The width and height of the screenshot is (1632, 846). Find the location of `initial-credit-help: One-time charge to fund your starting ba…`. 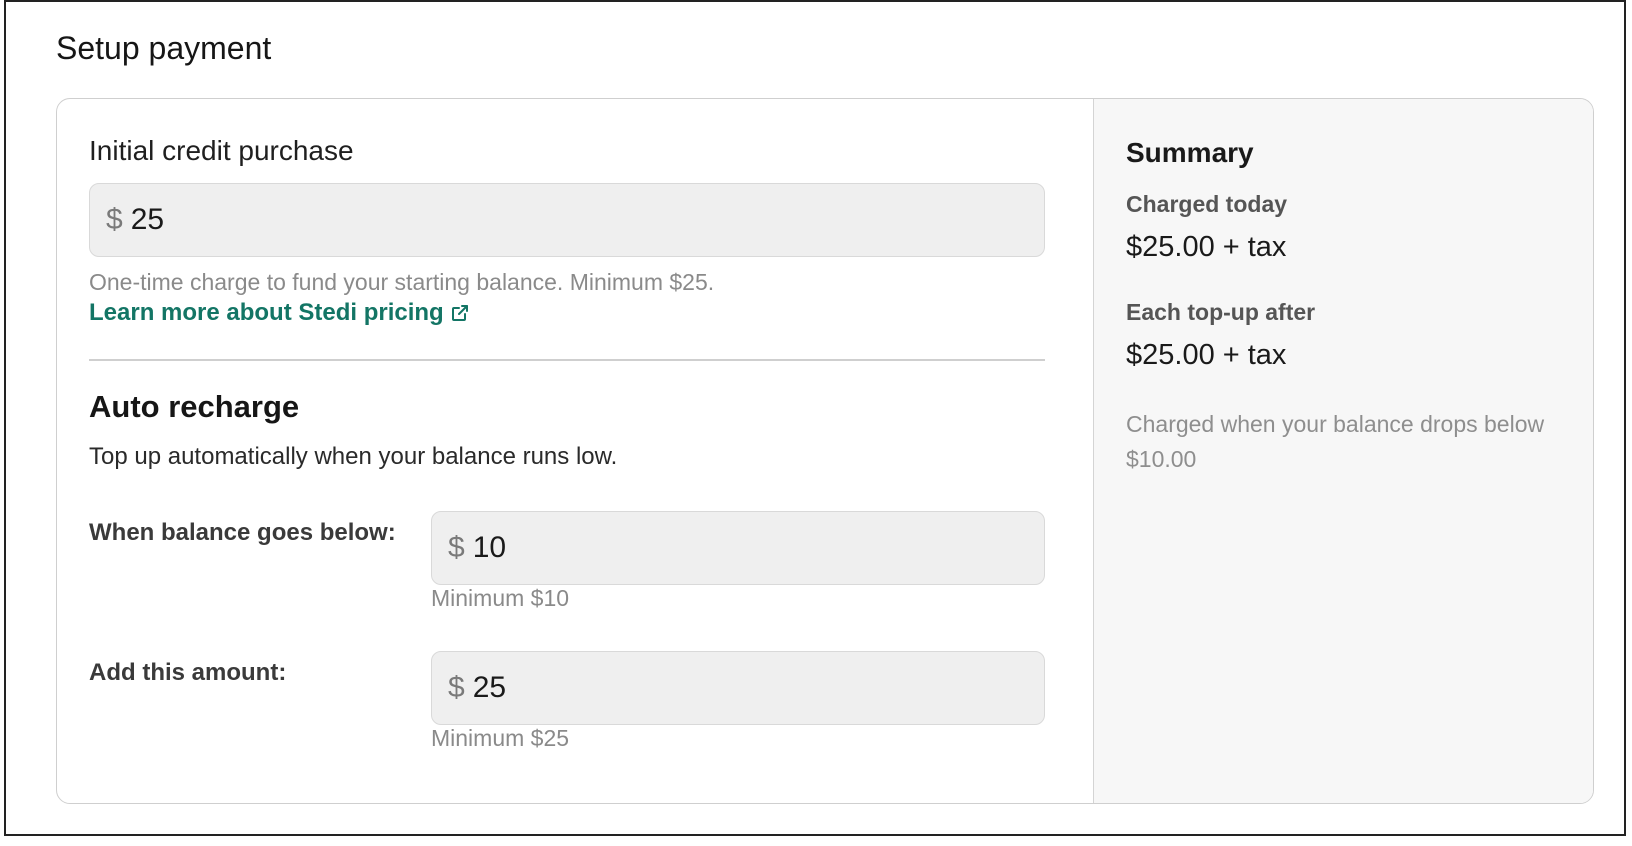

initial-credit-help: One-time charge to fund your starting ba… is located at coordinates (402, 282).